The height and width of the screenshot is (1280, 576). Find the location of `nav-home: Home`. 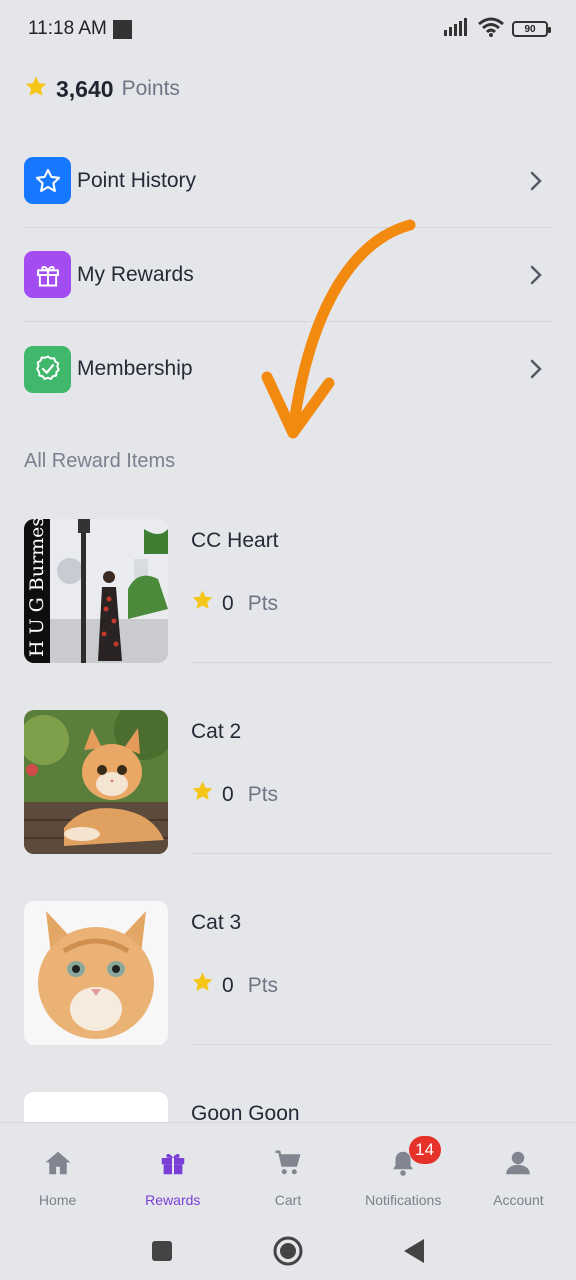

nav-home: Home is located at coordinates (57, 1172).